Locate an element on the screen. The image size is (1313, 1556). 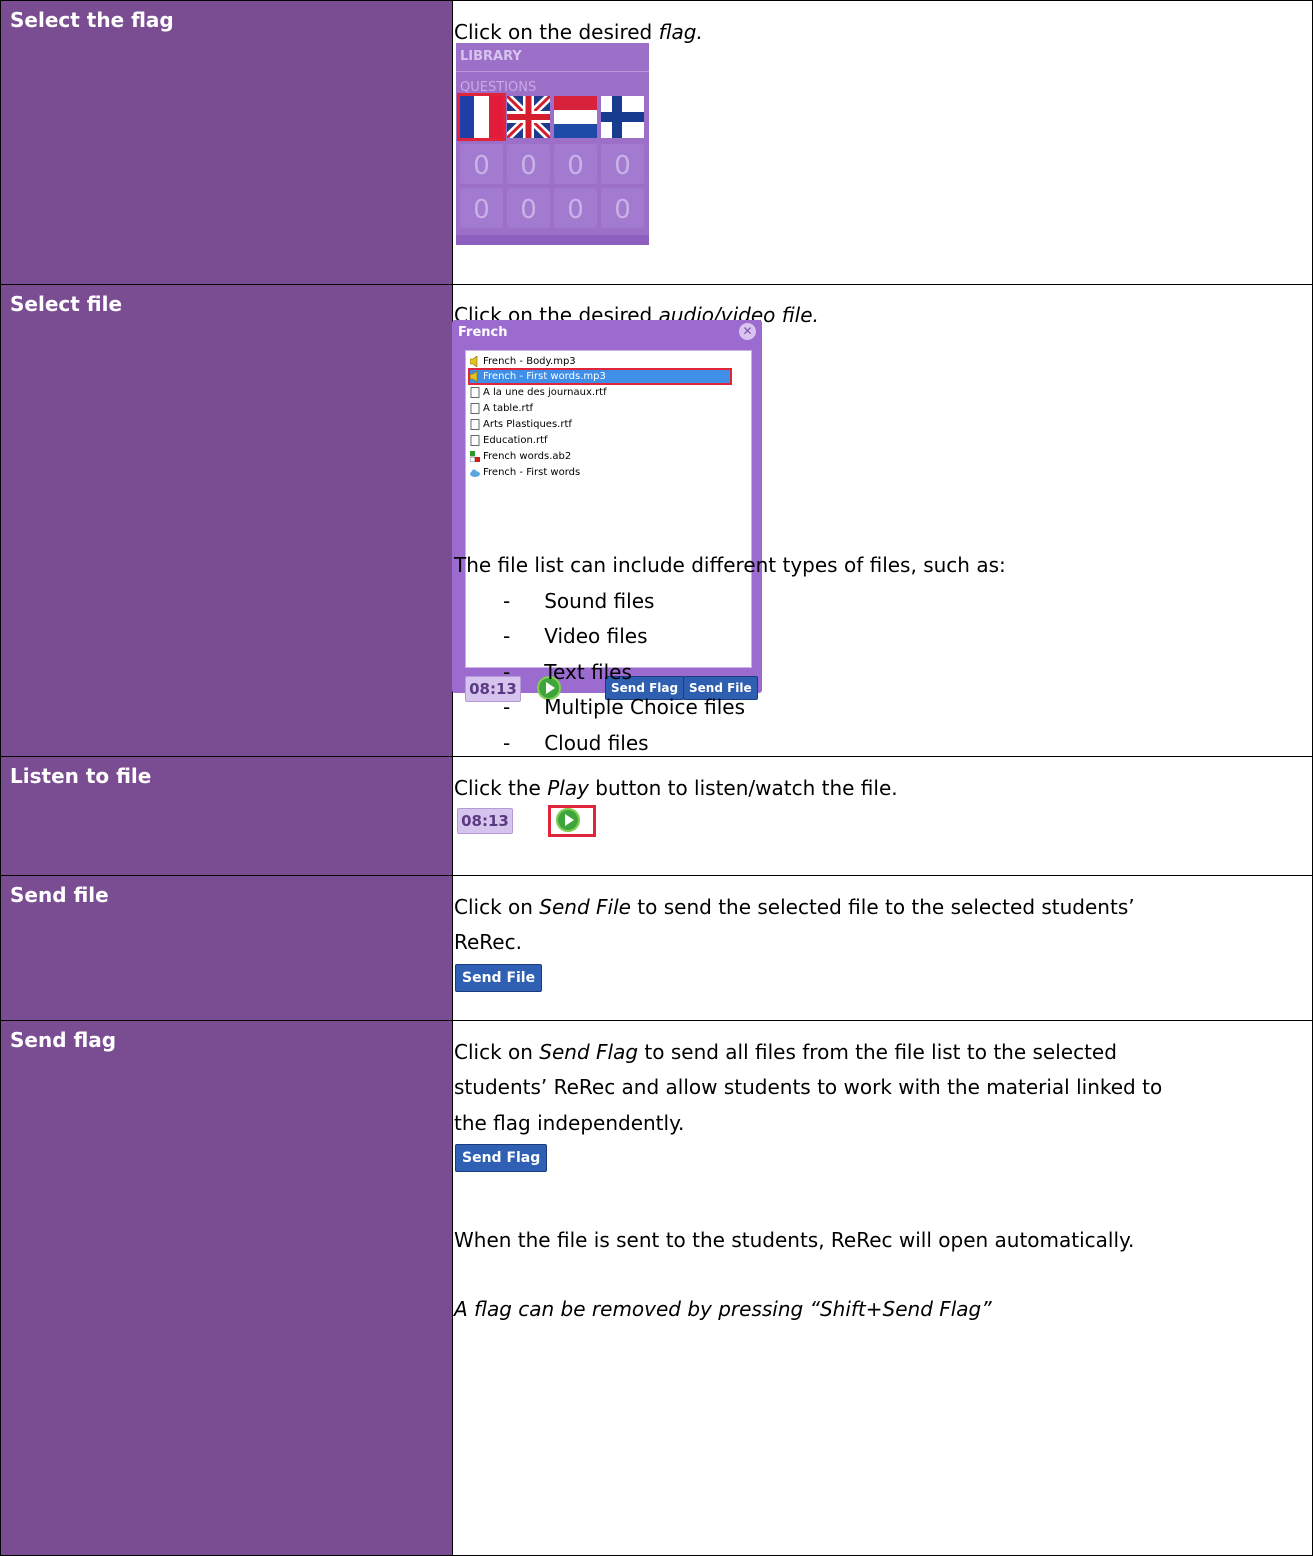
row-label: Send file is located at coordinates (226, 948).